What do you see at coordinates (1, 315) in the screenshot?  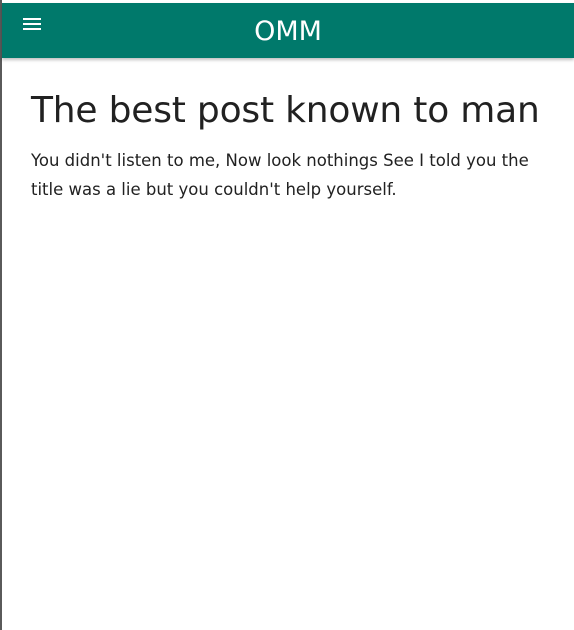 I see `window-left-edge` at bounding box center [1, 315].